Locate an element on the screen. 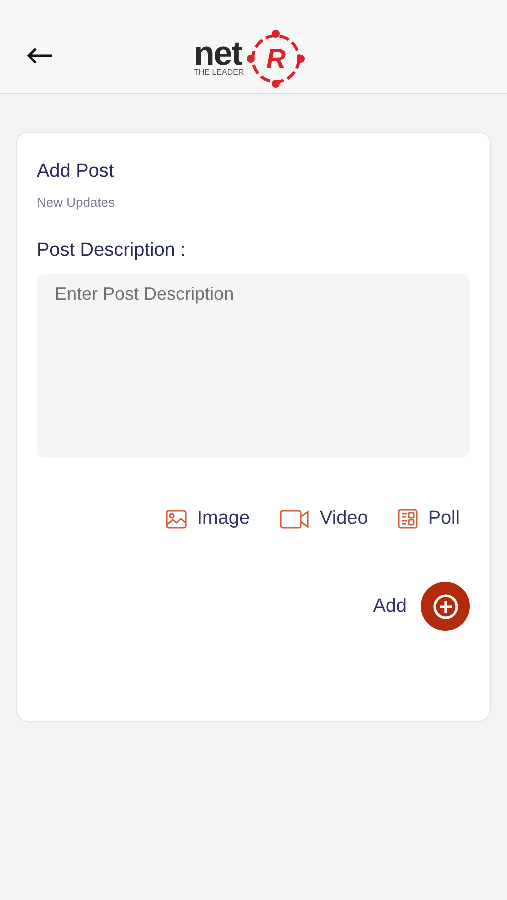  card-title: Add Post is located at coordinates (76, 172).